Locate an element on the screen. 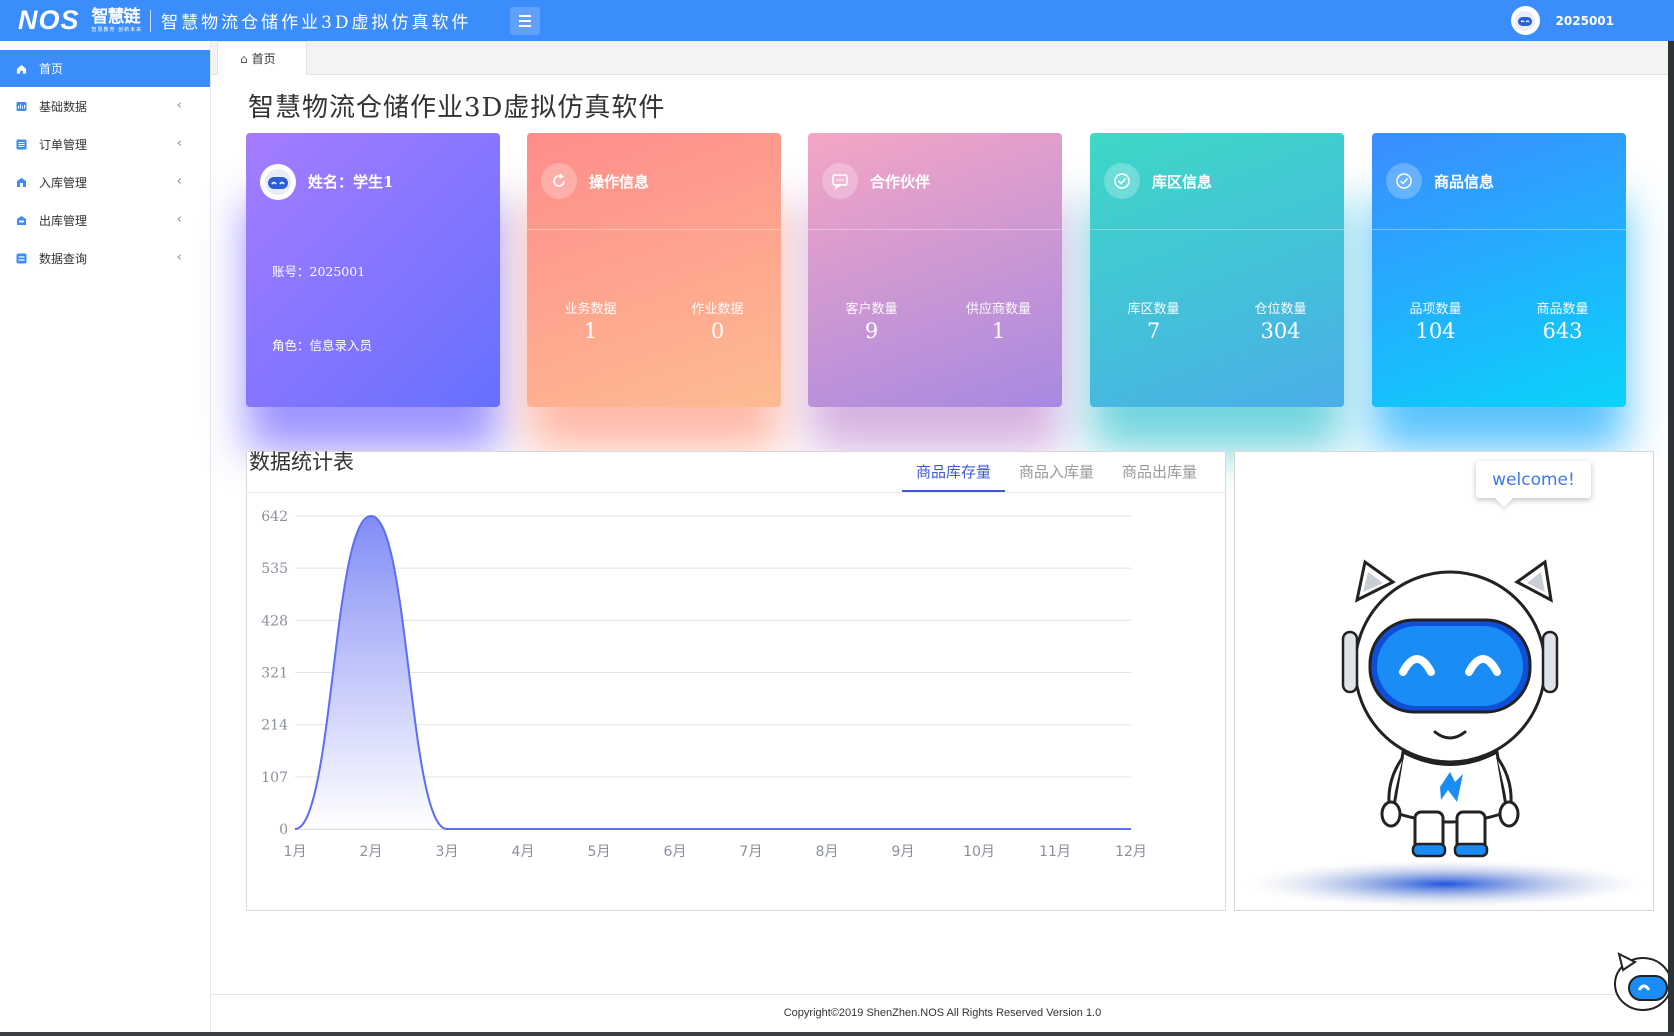 The image size is (1674, 1036). stat-location-count: 仓位数量 304 is located at coordinates (1280, 320).